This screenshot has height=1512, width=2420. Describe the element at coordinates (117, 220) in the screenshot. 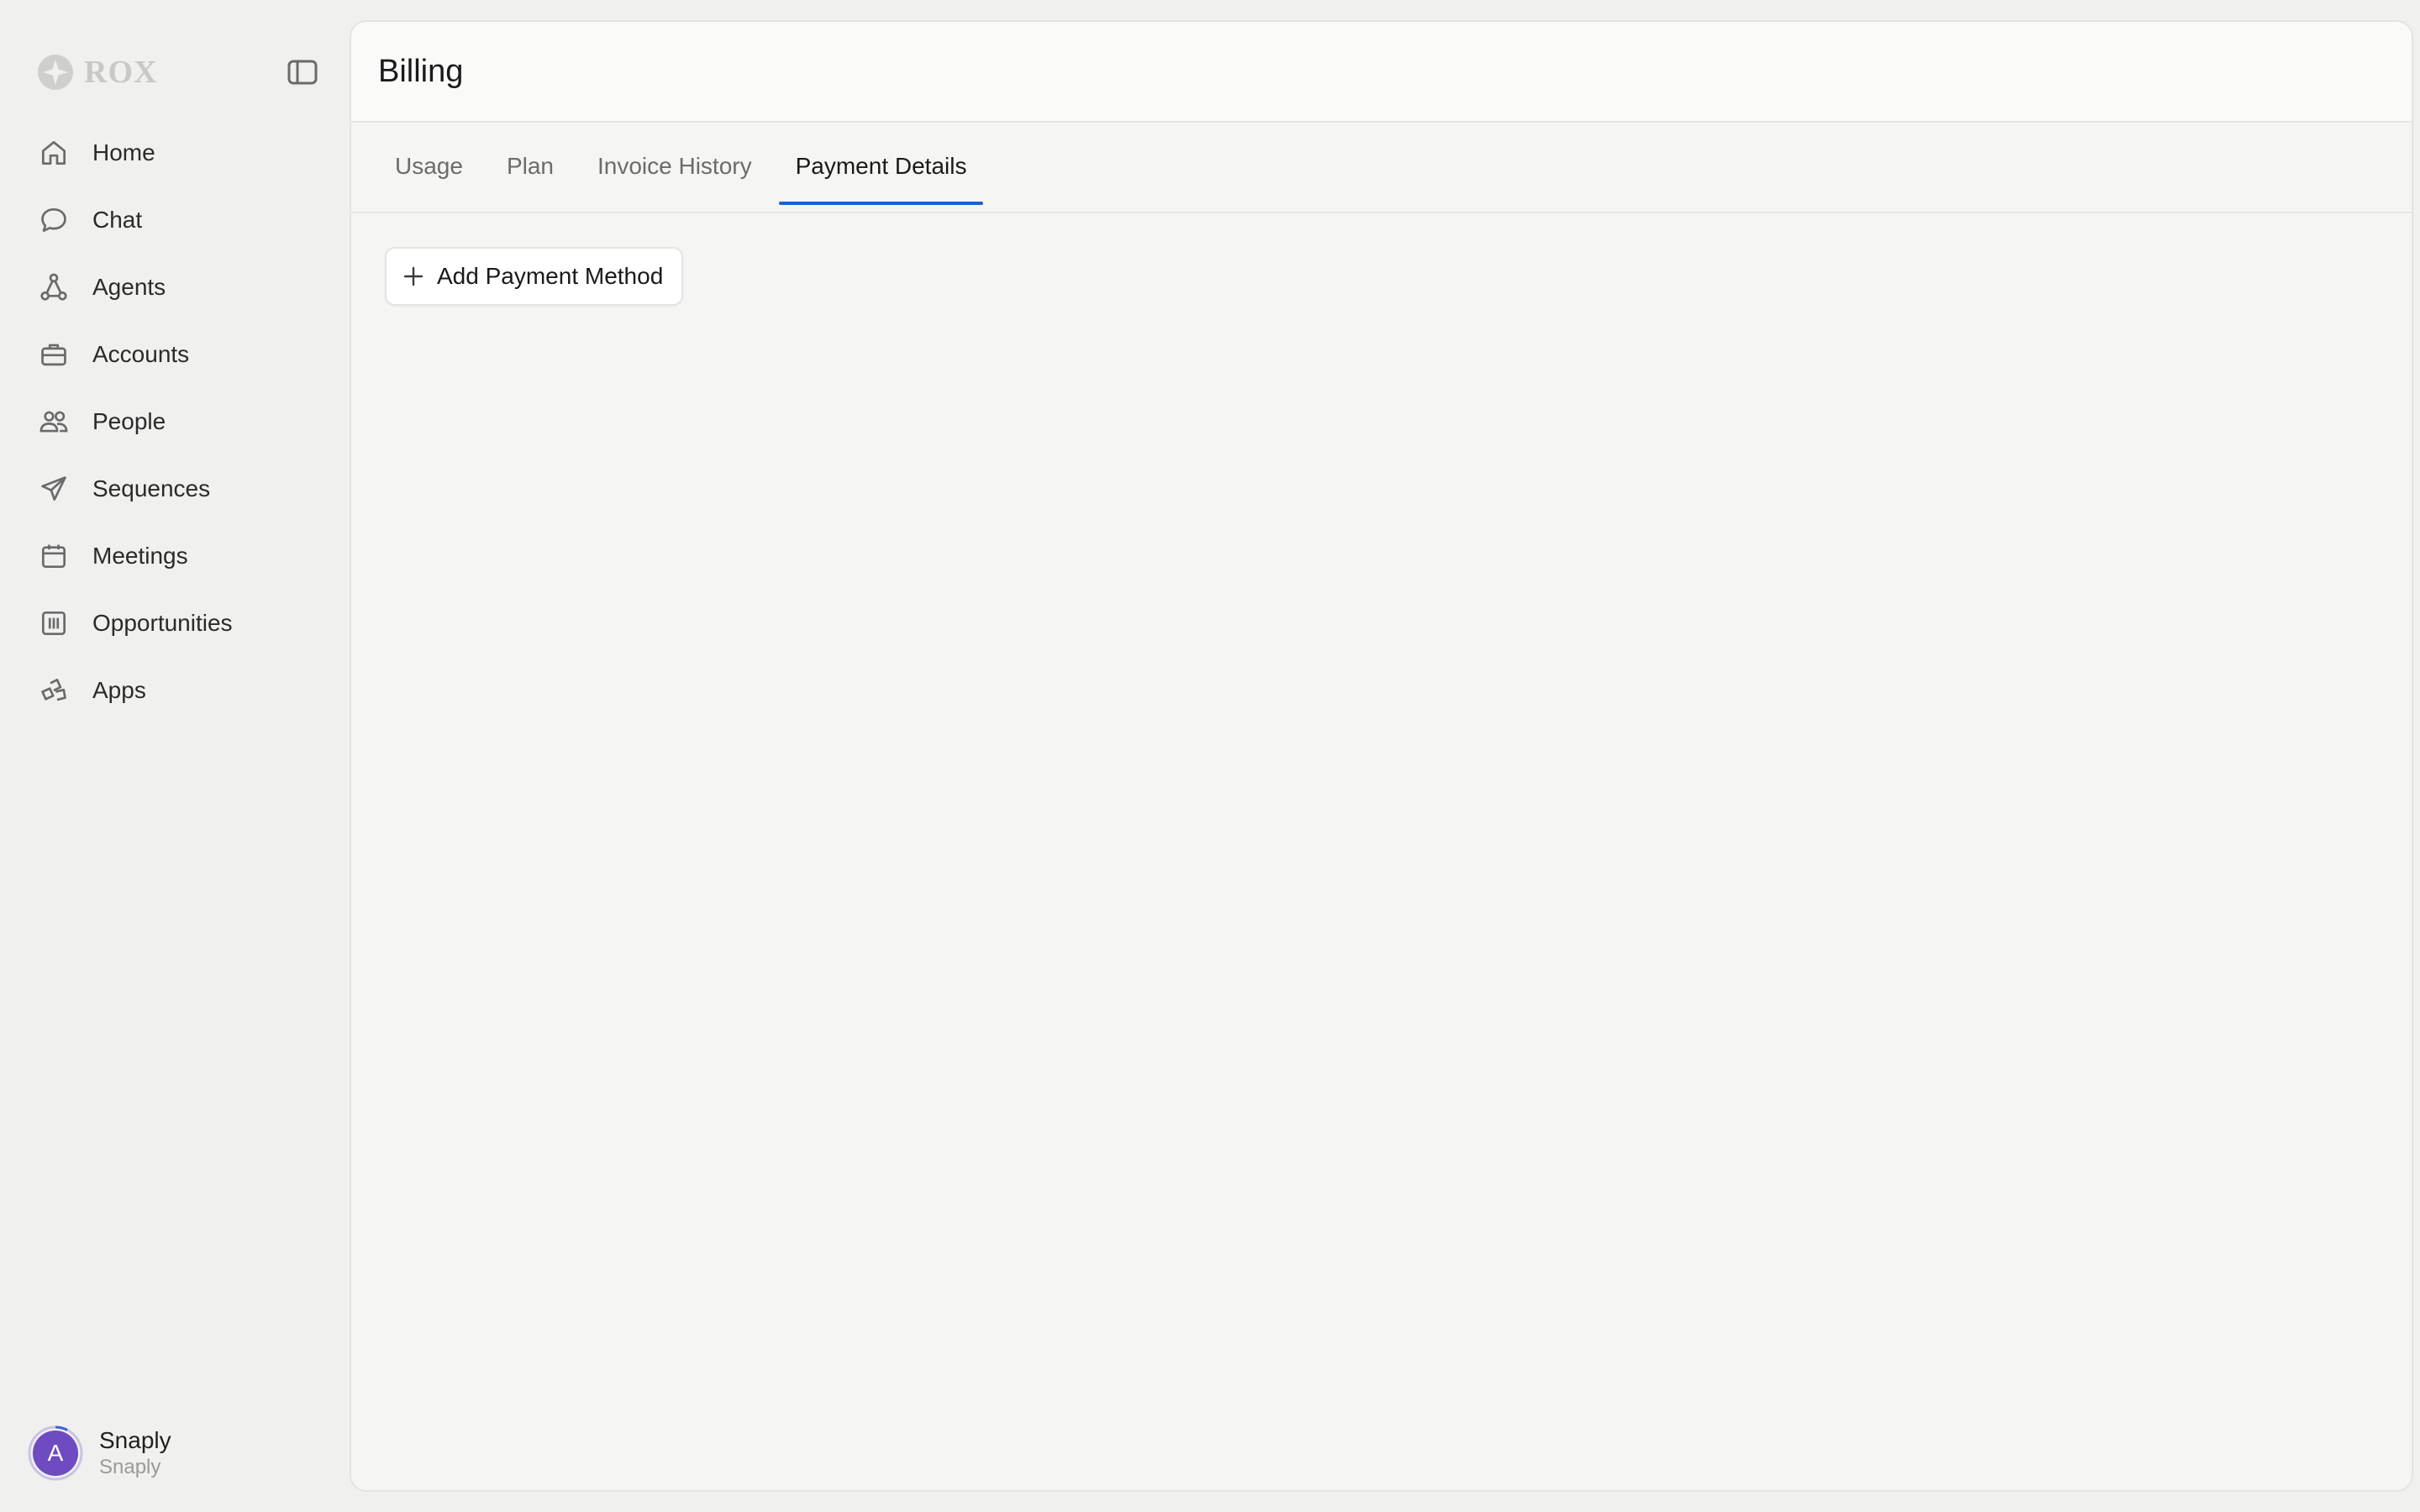

I see `sidebar-item-label: Chat` at that location.